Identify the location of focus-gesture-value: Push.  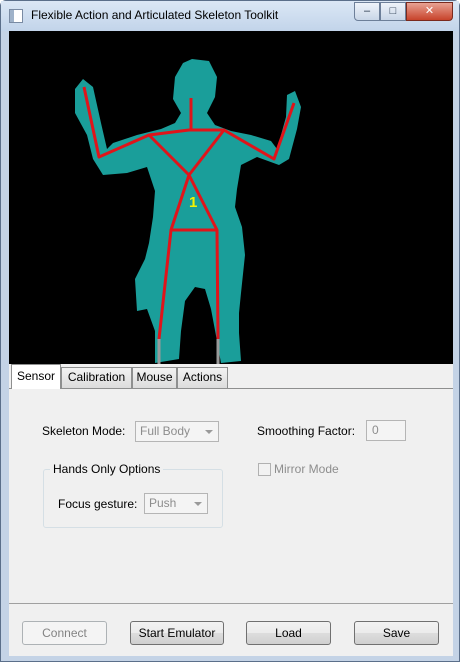
(163, 503).